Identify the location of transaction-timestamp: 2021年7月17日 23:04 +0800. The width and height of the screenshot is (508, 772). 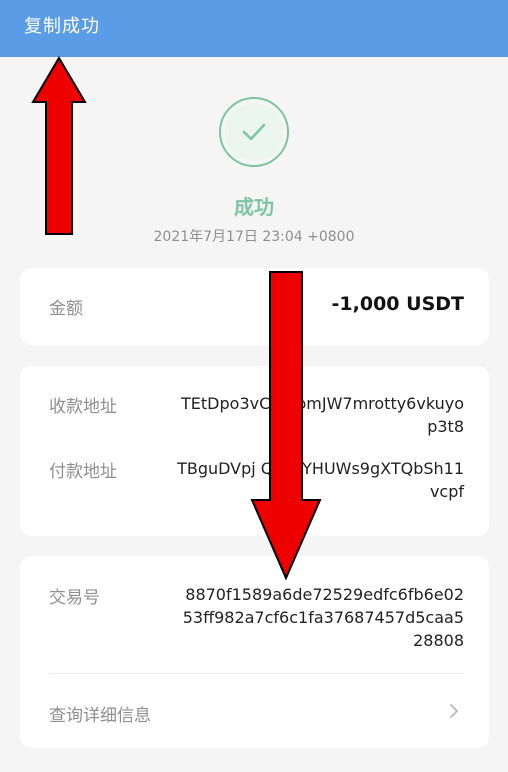
(254, 237).